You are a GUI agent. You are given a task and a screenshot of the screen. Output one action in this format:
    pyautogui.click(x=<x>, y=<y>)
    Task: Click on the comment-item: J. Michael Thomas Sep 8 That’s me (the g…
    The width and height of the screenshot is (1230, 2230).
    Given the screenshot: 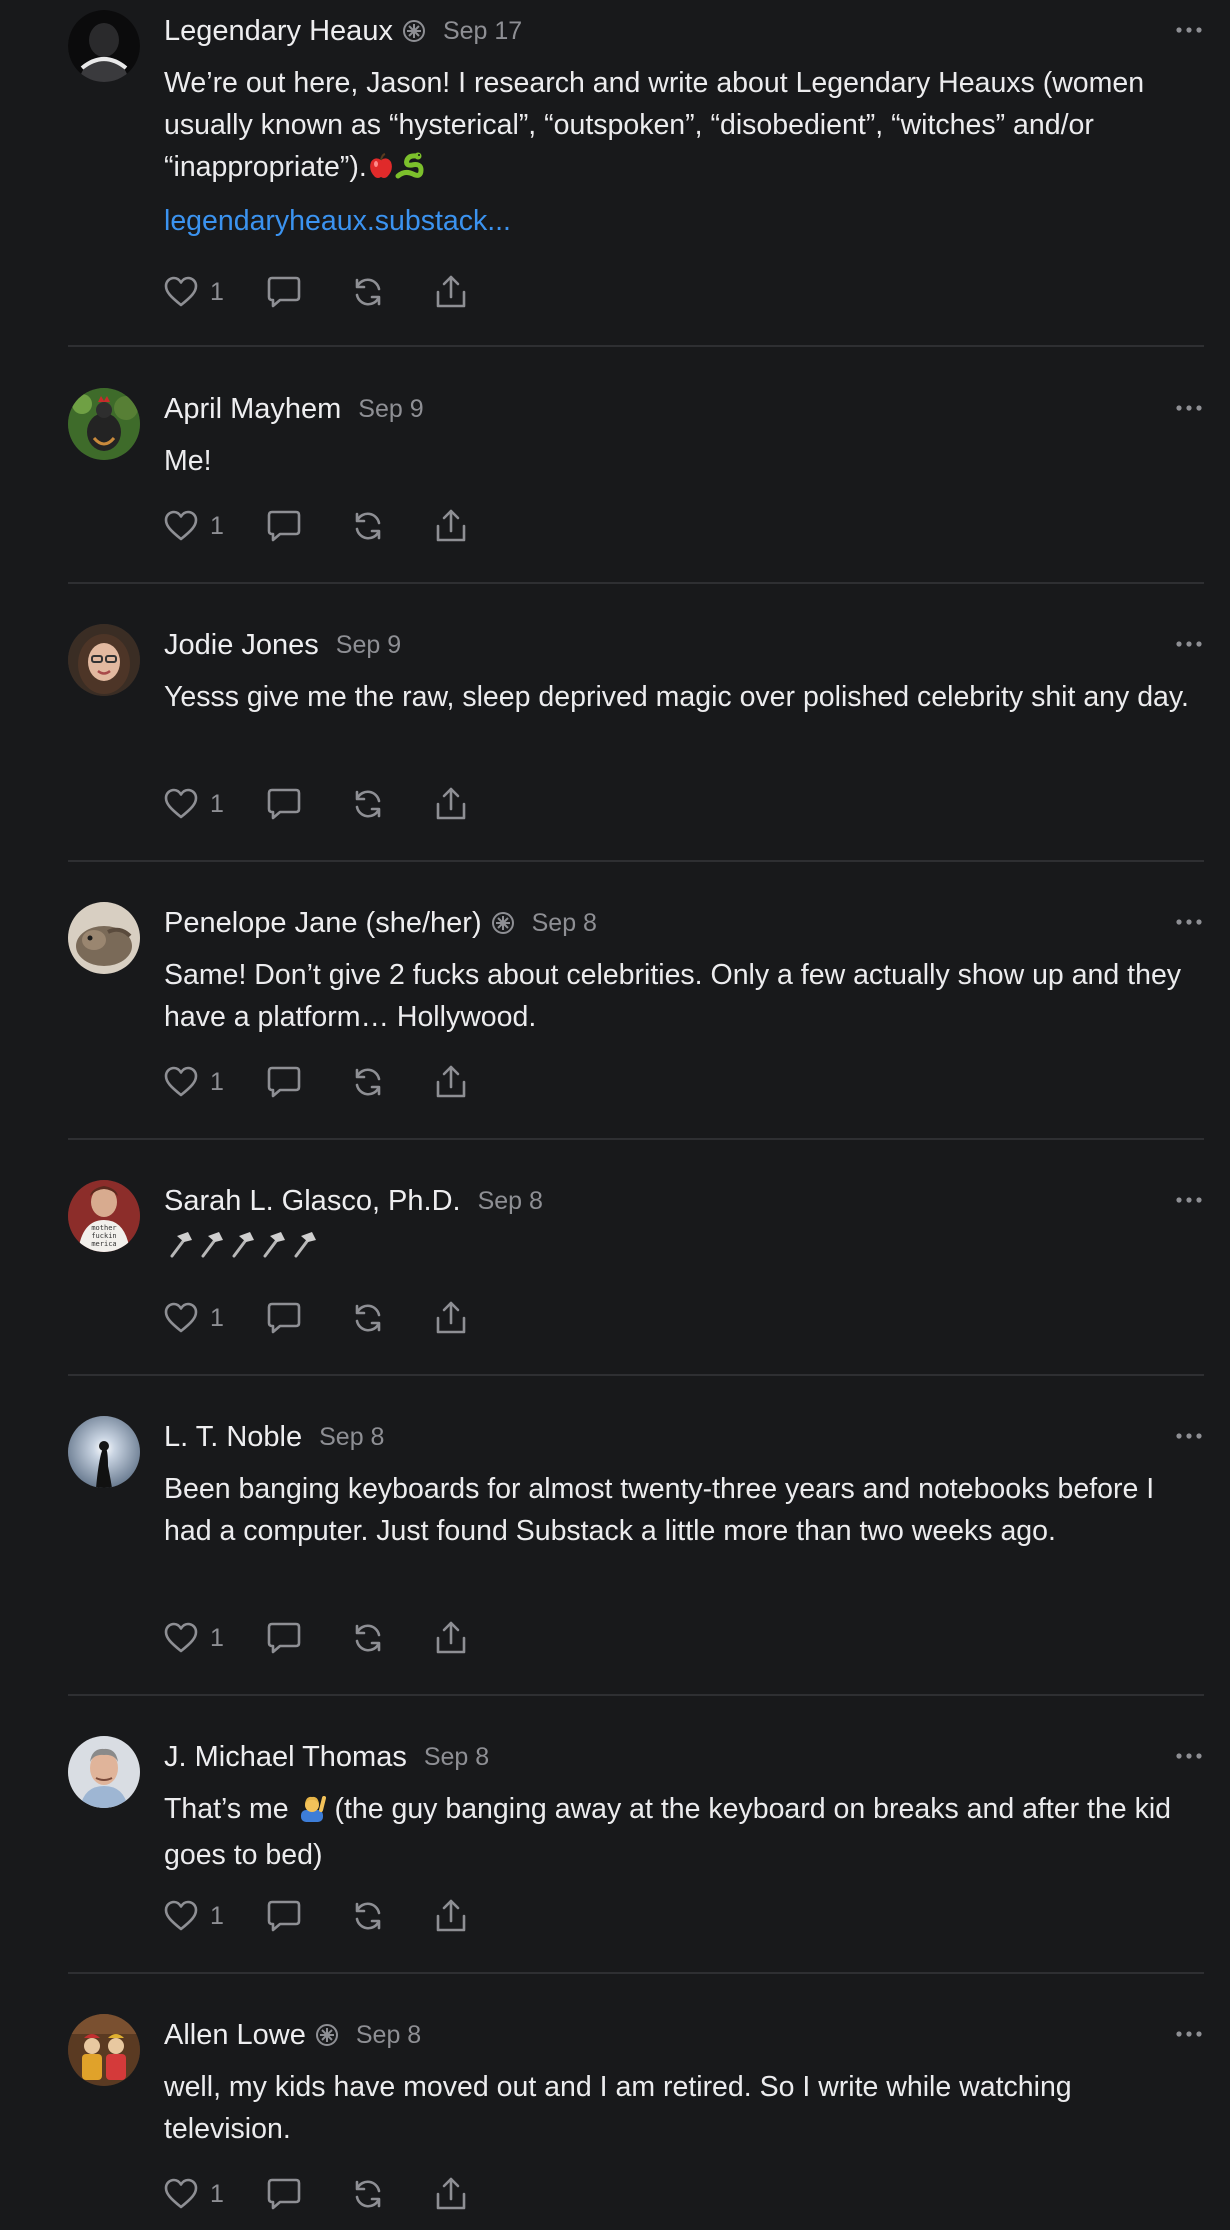 What is the action you would take?
    pyautogui.click(x=636, y=1836)
    